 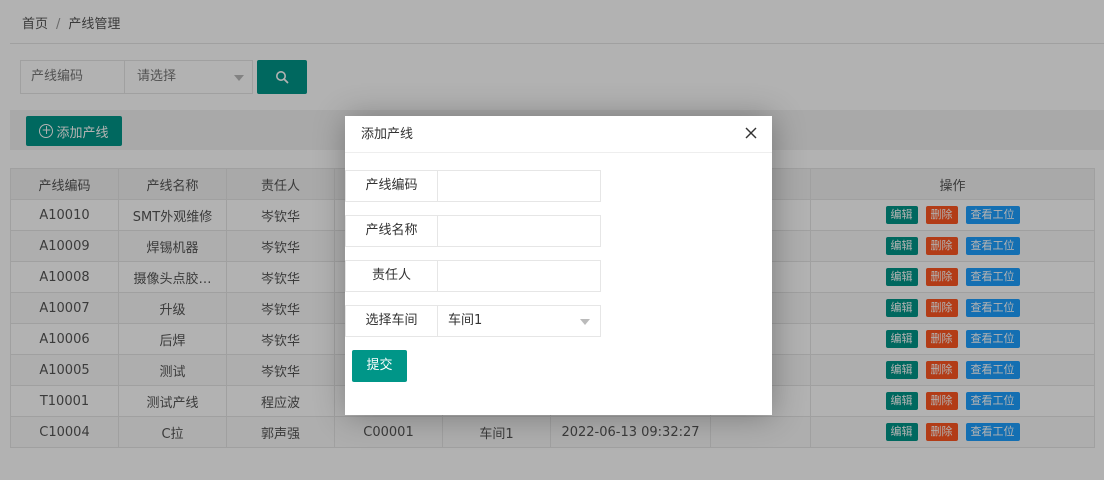 I want to click on form-row-code: 产线编码, so click(x=473, y=186).